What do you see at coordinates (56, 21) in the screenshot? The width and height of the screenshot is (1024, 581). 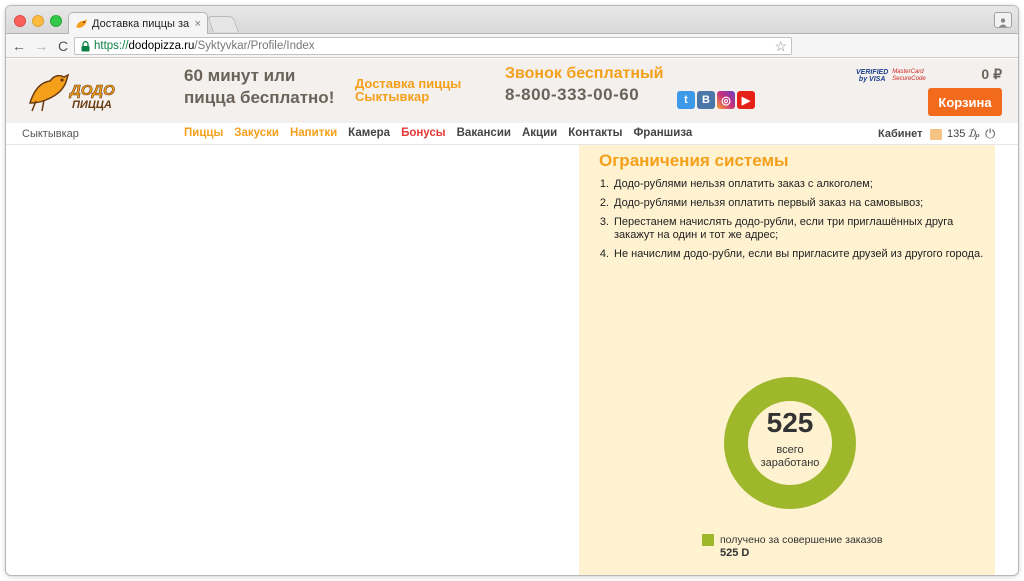 I see `zoom-window-button` at bounding box center [56, 21].